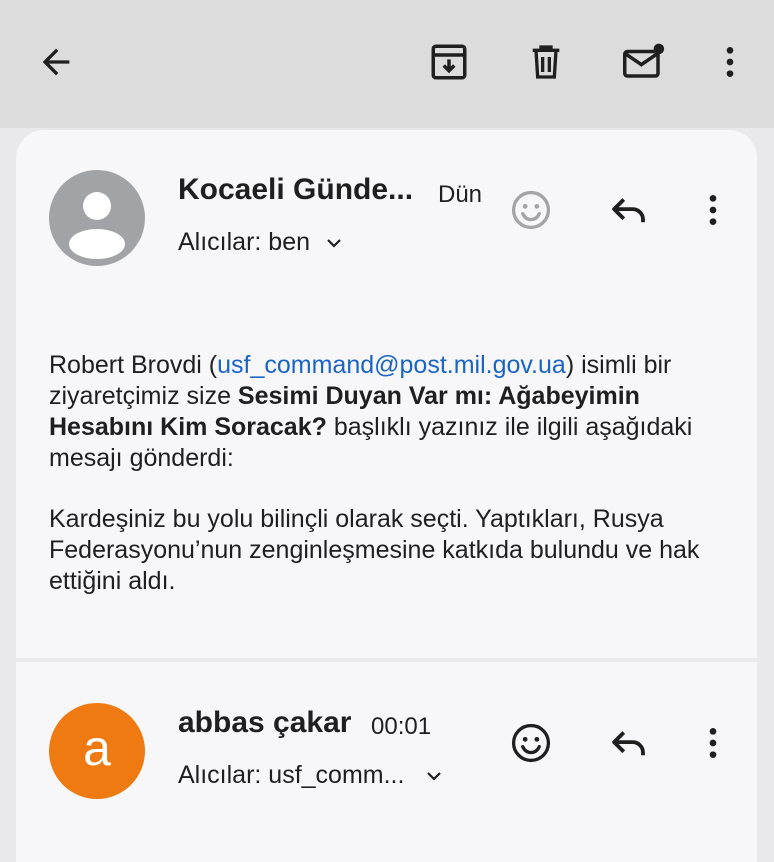 The image size is (774, 862). I want to click on person-placeholder-icon, so click(97, 225).